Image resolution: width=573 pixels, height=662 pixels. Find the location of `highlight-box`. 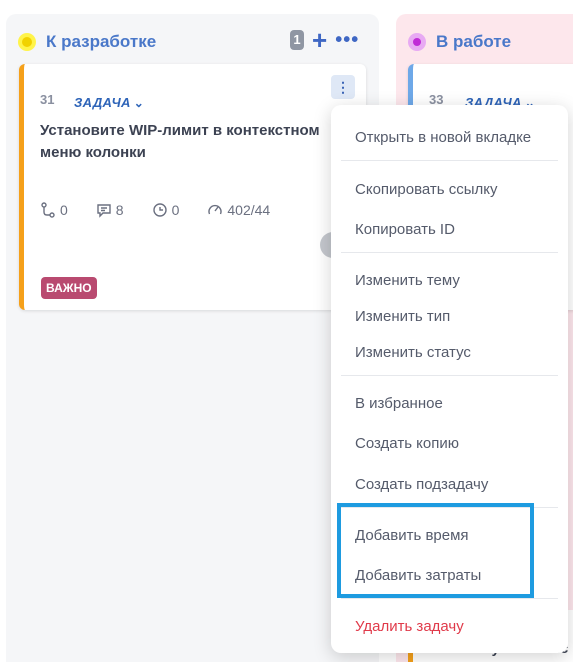

highlight-box is located at coordinates (435, 550).